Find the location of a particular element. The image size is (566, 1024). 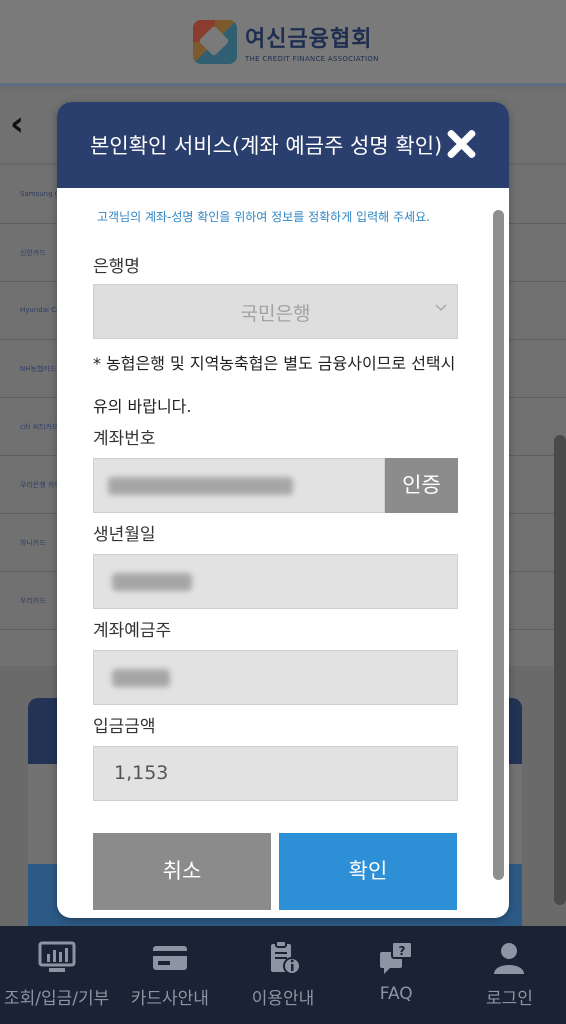

tab-card-companies-label: 카드사안내 is located at coordinates (169, 999).